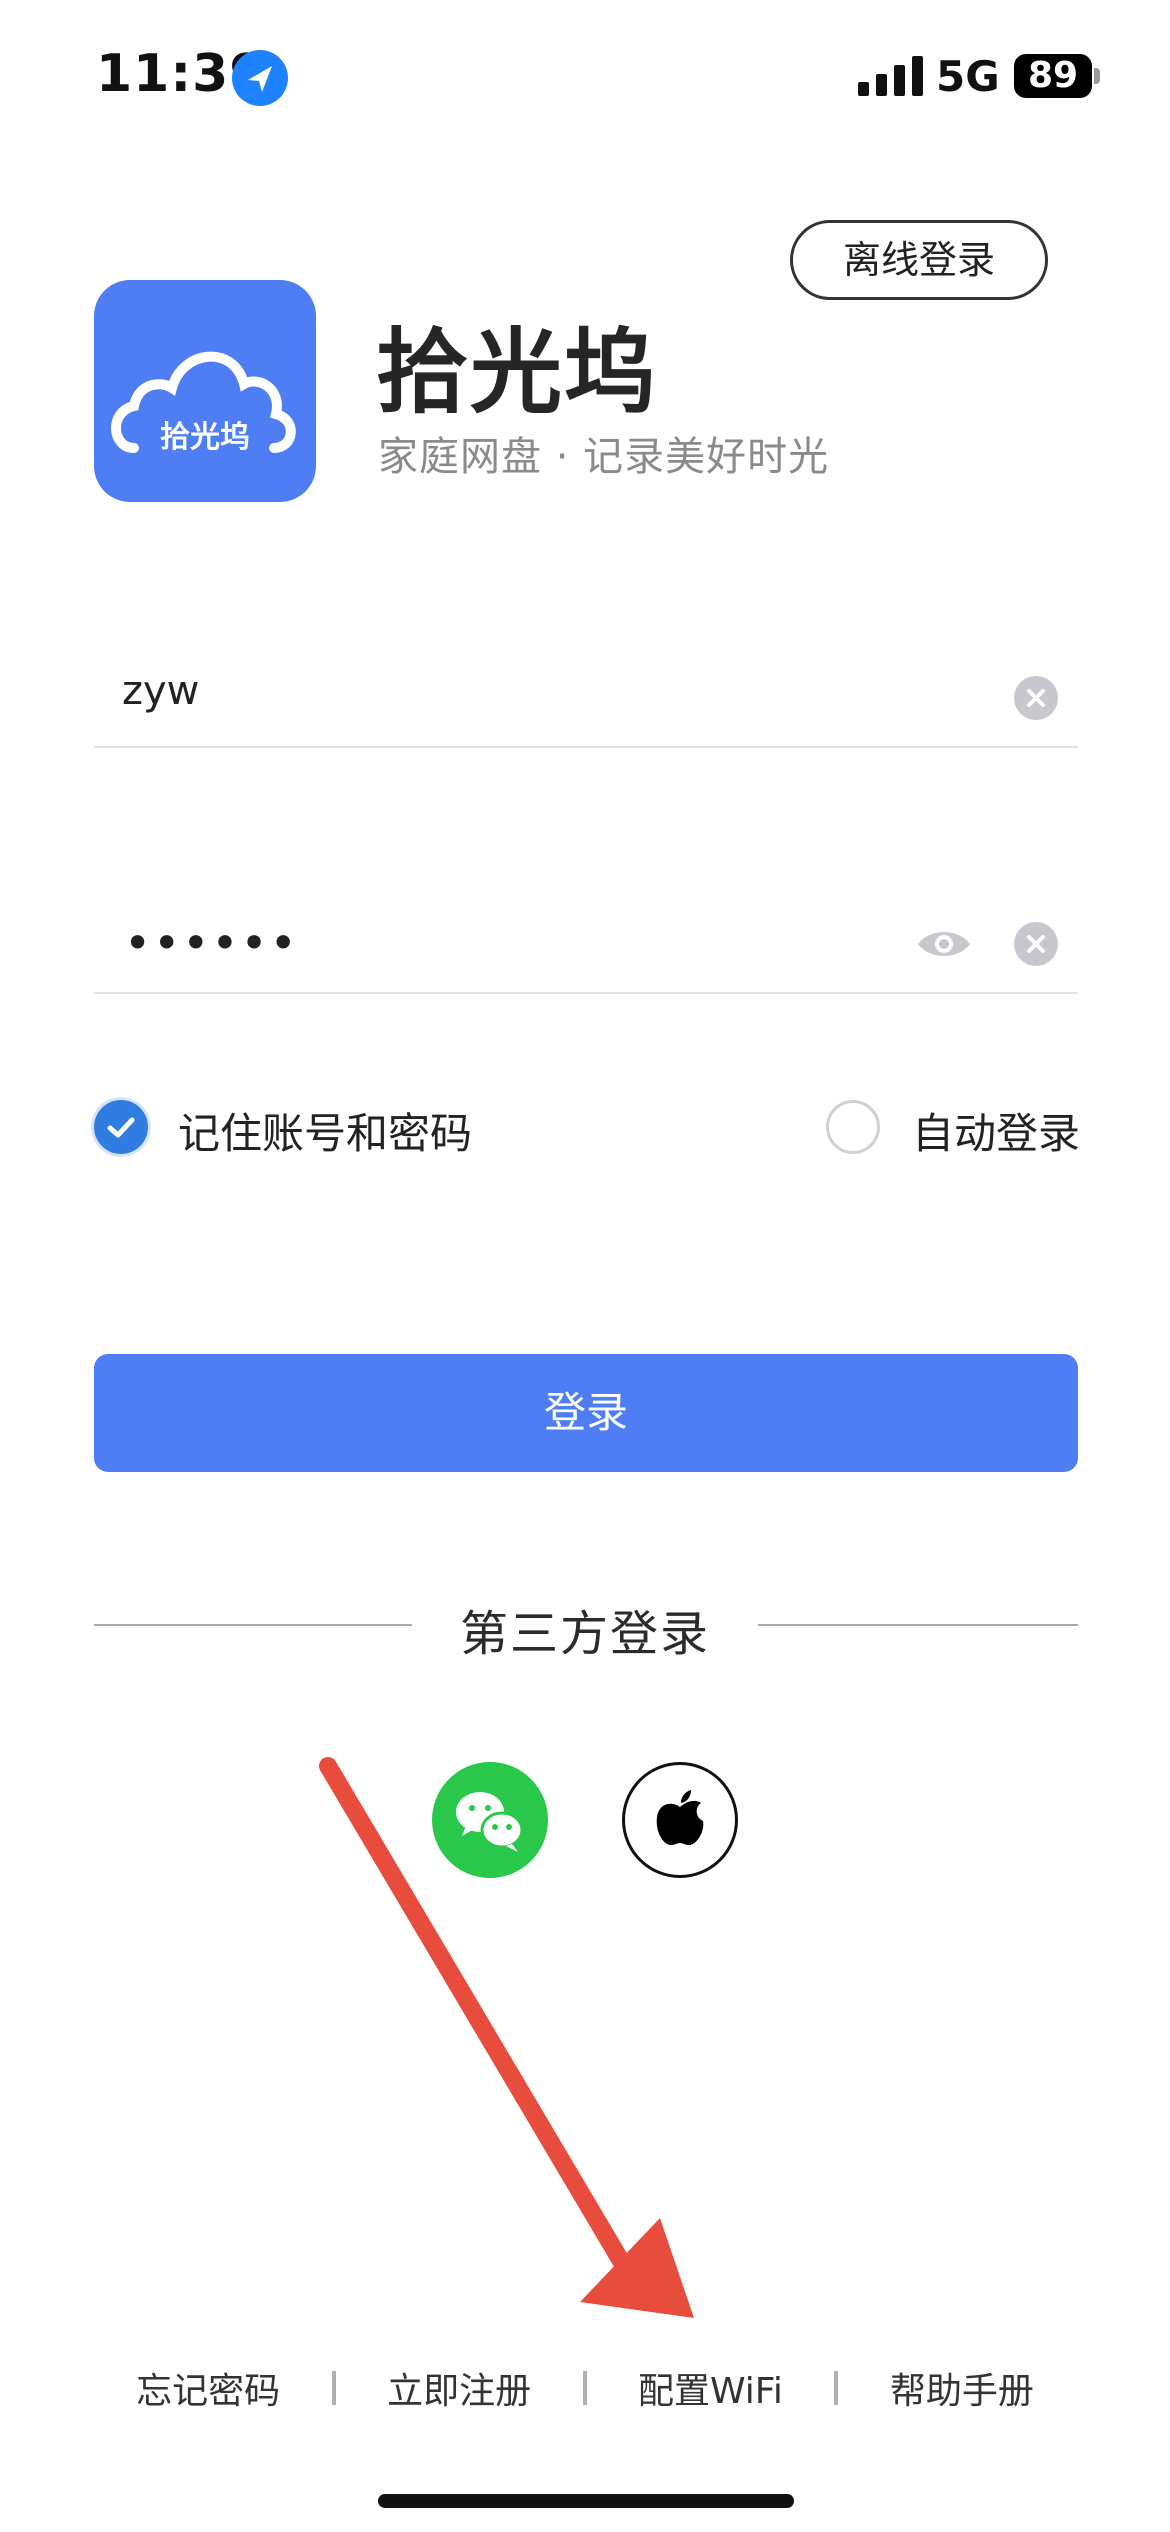  Describe the element at coordinates (260, 78) in the screenshot. I see `location-icon` at that location.